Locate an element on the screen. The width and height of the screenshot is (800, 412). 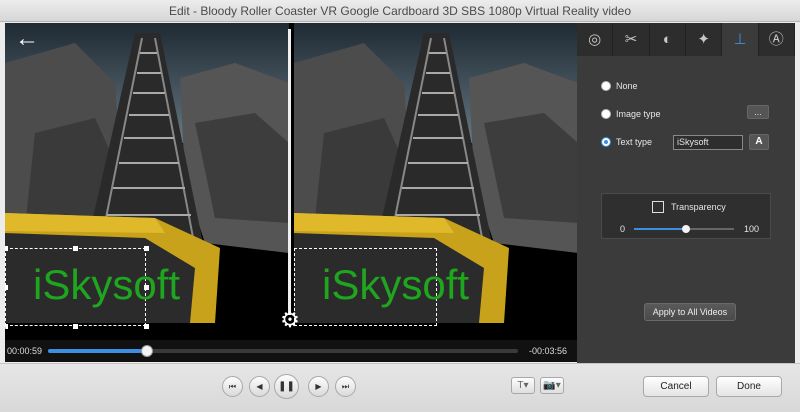
transparency-handle is located at coordinates (686, 229).